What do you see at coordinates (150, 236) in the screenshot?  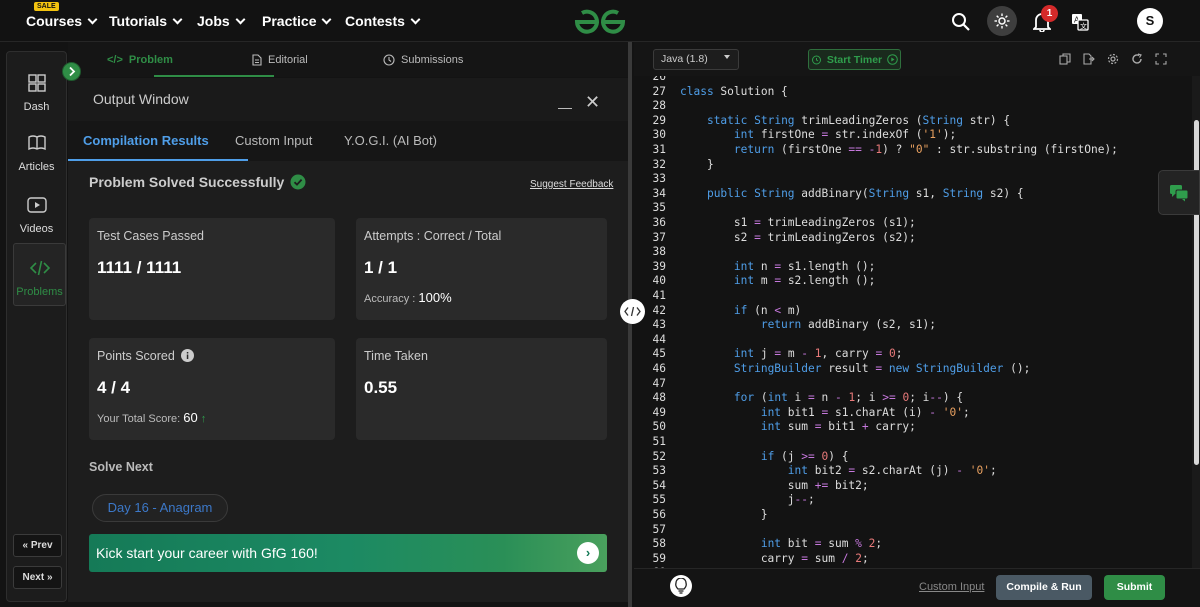 I see `test-cases-label: Test Cases Passed` at bounding box center [150, 236].